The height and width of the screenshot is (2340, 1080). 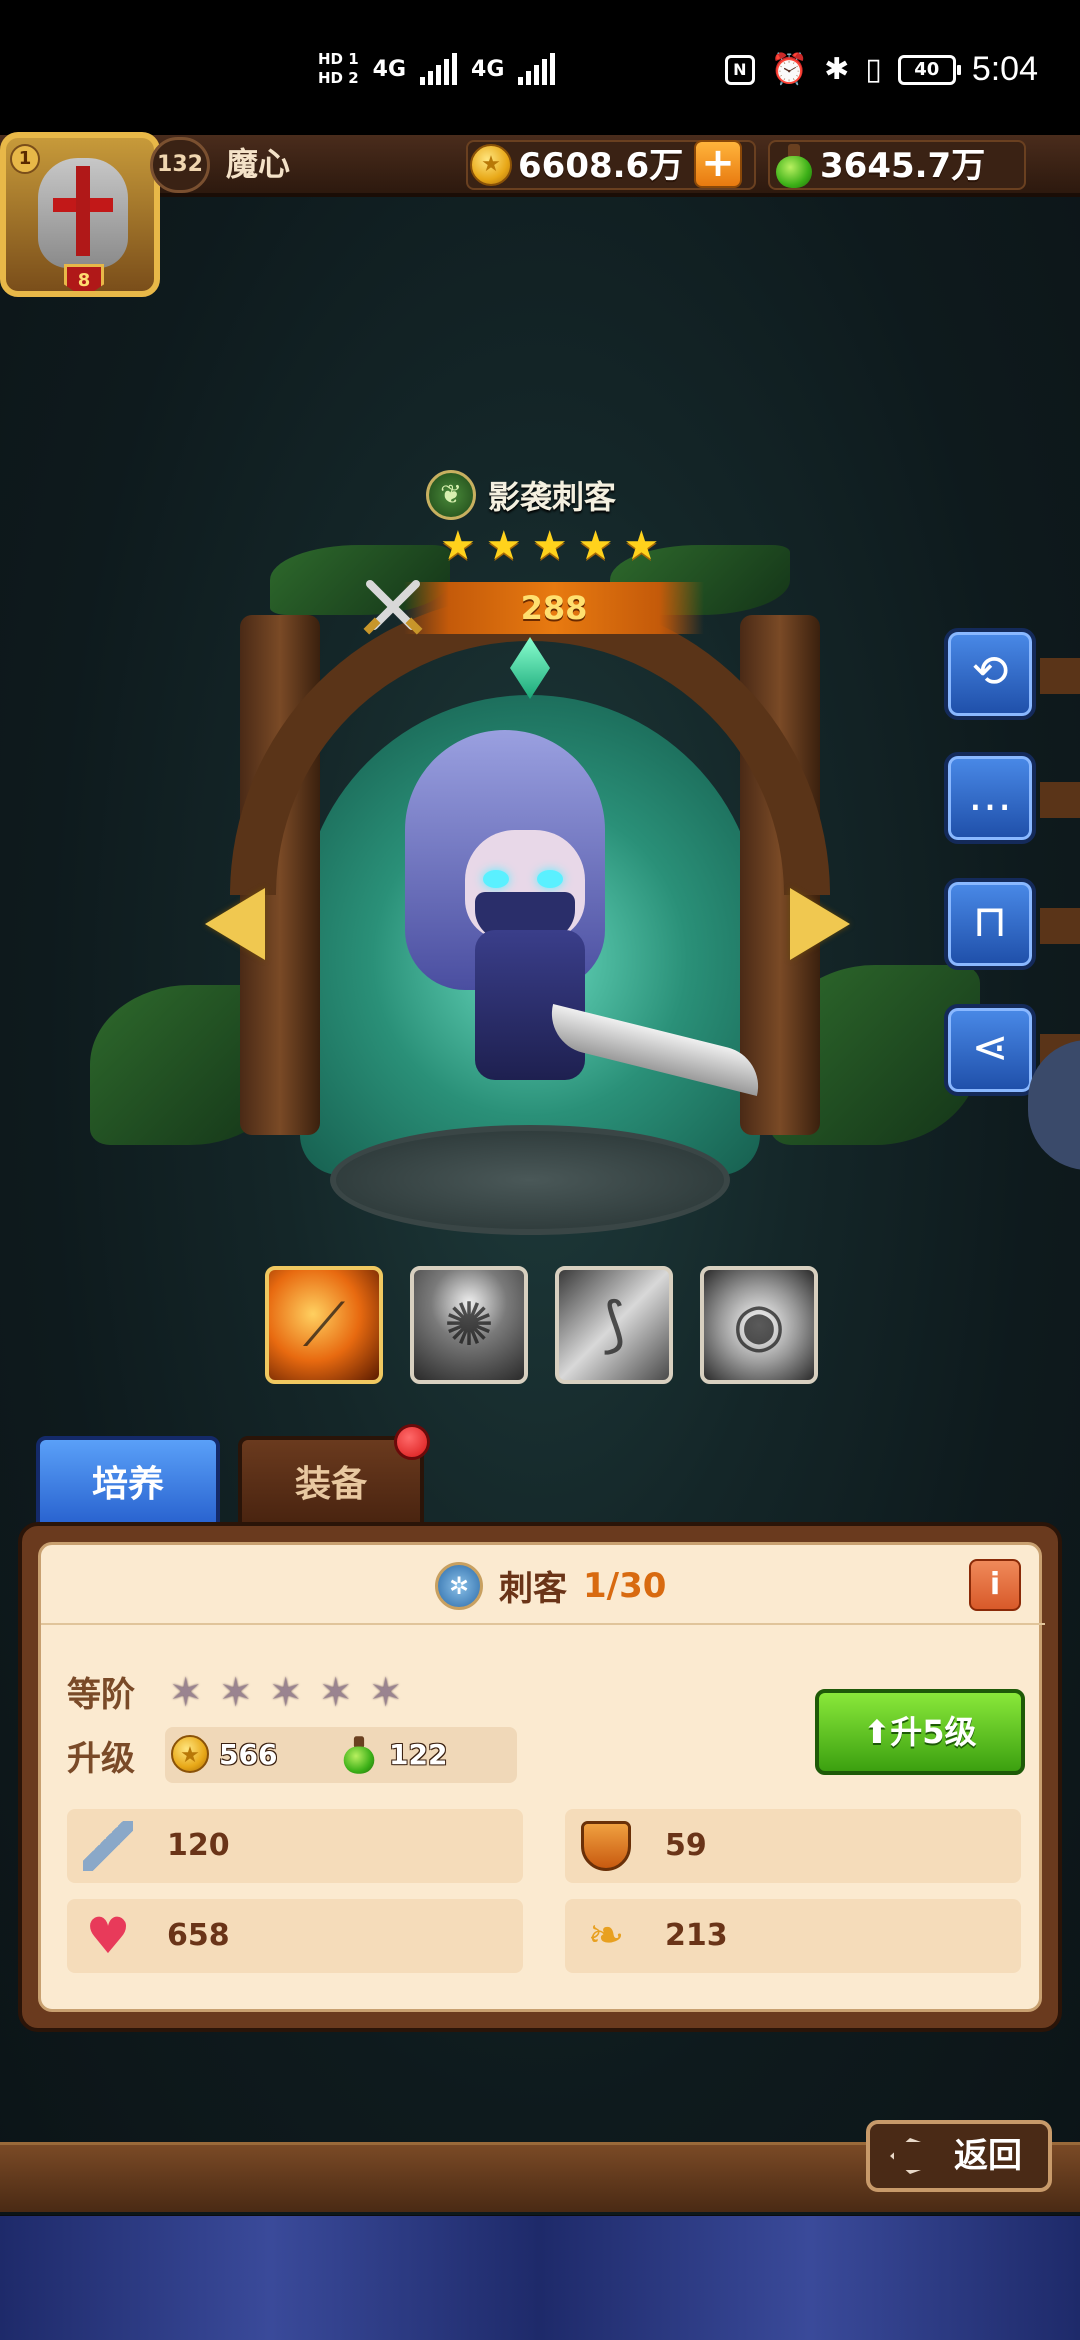 I want to click on hero-stars: ★ ★ ★ ★ ★, so click(x=549, y=546).